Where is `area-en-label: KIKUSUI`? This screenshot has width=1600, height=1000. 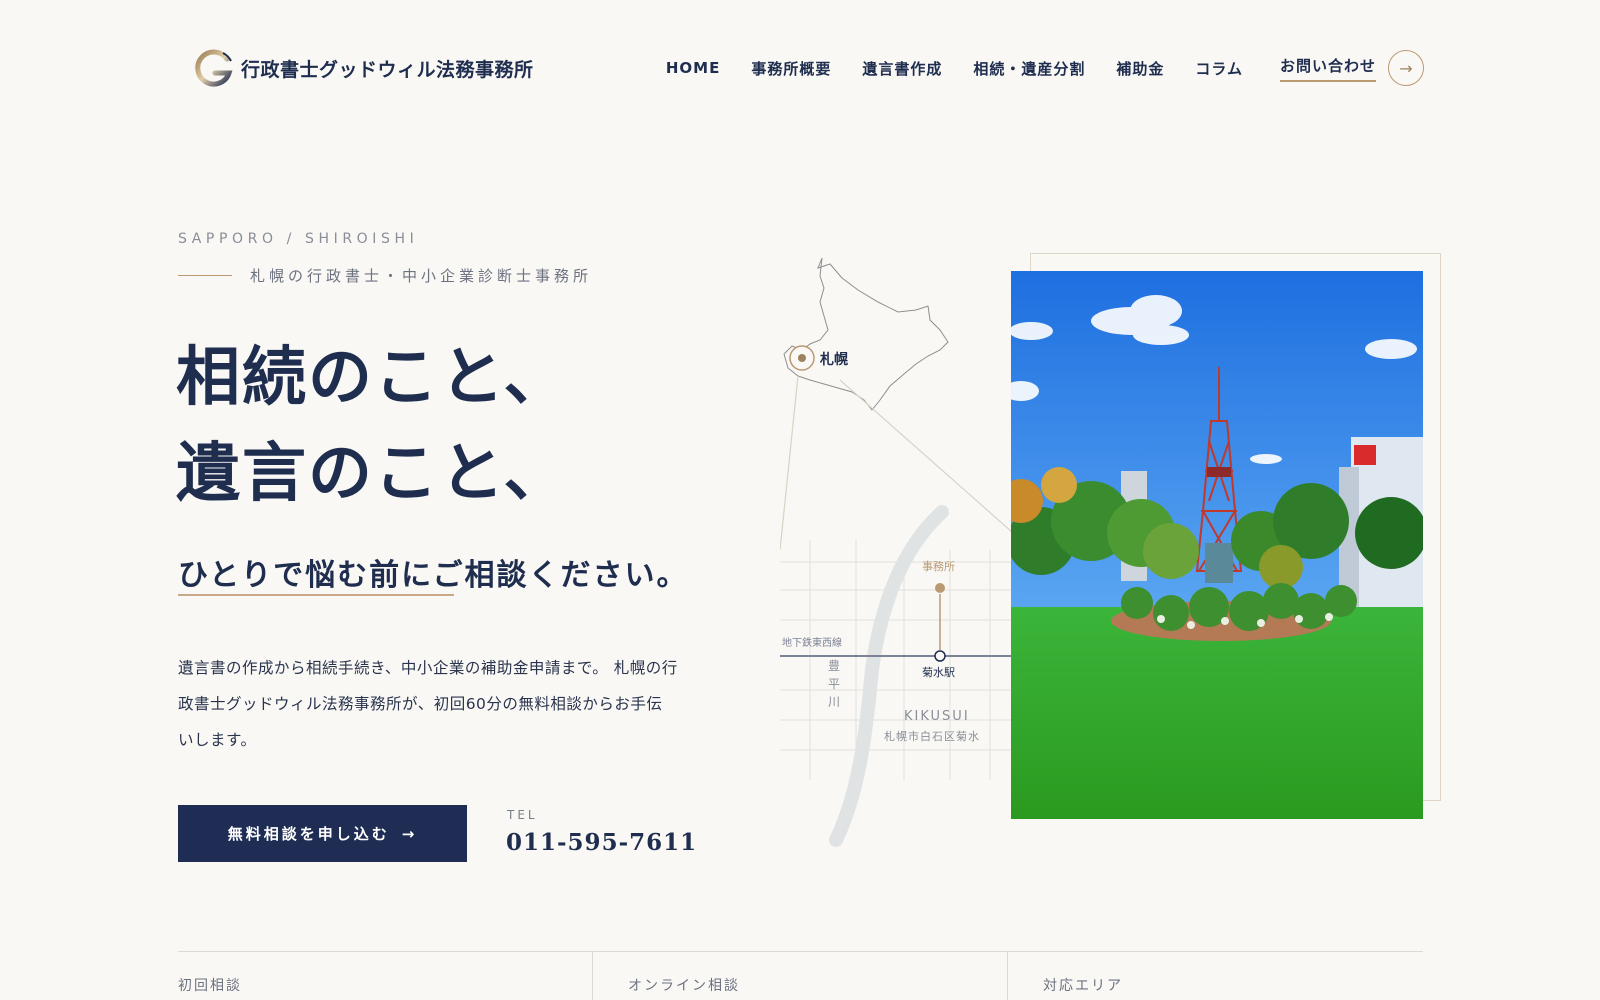
area-en-label: KIKUSUI is located at coordinates (937, 716).